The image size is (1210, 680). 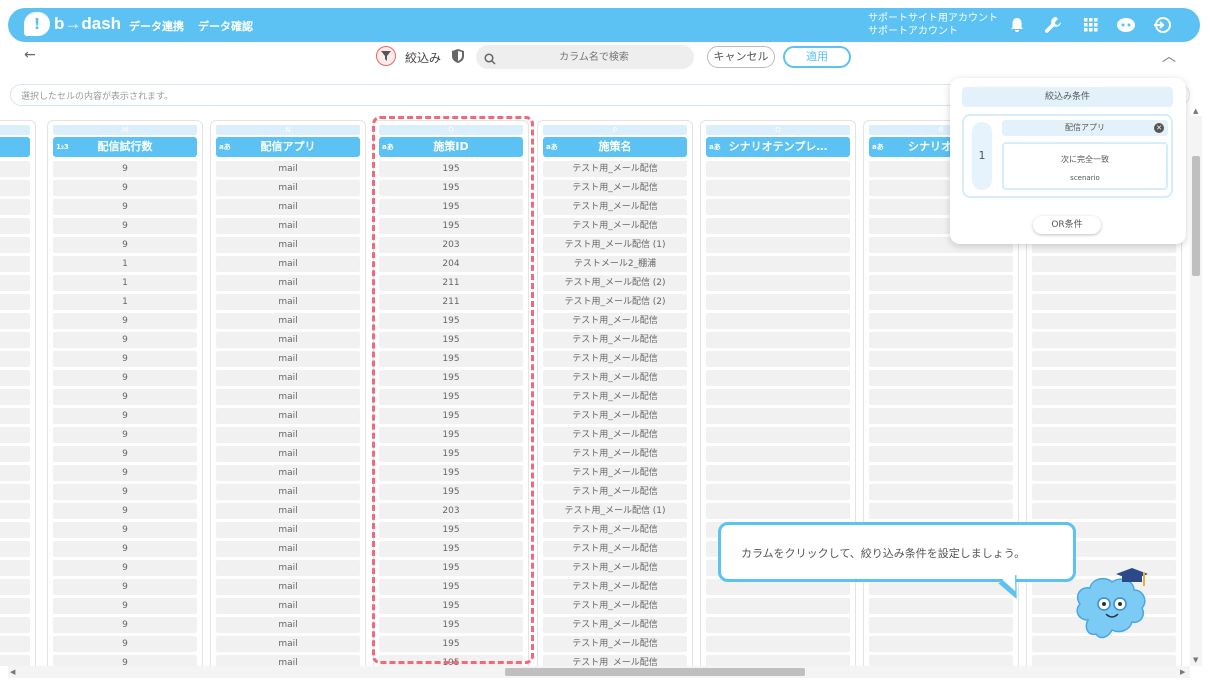 What do you see at coordinates (1085, 166) in the screenshot?
I see `condition-box: 次に完全一致 scenario` at bounding box center [1085, 166].